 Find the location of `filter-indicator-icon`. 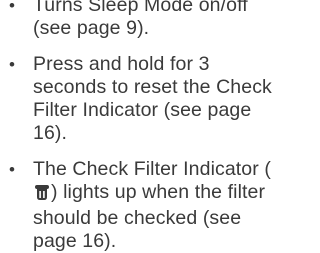

filter-indicator-icon is located at coordinates (42, 195).